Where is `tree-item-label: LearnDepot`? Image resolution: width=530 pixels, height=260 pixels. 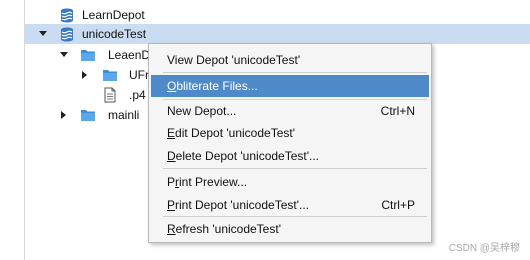 tree-item-label: LearnDepot is located at coordinates (113, 15).